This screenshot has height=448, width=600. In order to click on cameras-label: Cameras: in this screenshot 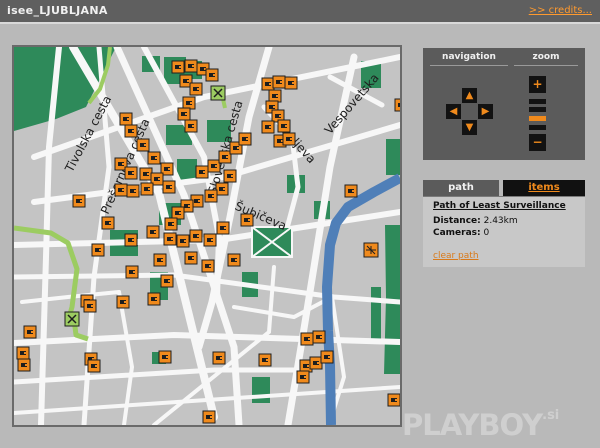, I will do `click(457, 233)`.